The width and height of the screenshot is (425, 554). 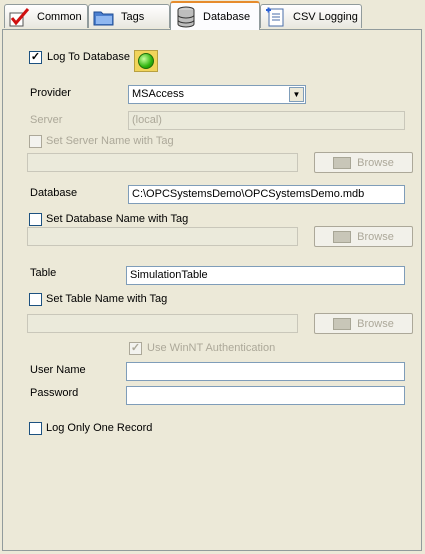 I want to click on user-name-label: User Name, so click(x=58, y=370).